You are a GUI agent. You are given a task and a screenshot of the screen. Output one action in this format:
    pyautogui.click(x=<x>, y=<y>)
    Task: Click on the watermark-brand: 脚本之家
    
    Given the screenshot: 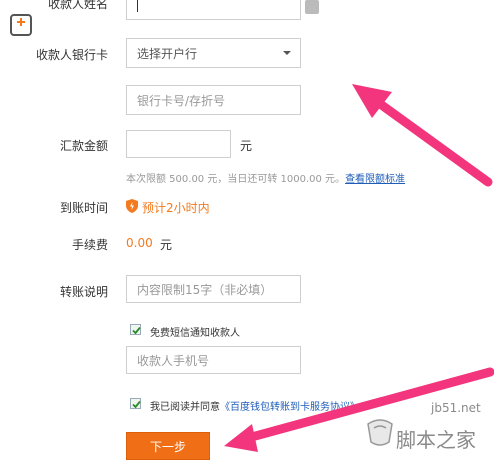 What is the action you would take?
    pyautogui.click(x=436, y=440)
    